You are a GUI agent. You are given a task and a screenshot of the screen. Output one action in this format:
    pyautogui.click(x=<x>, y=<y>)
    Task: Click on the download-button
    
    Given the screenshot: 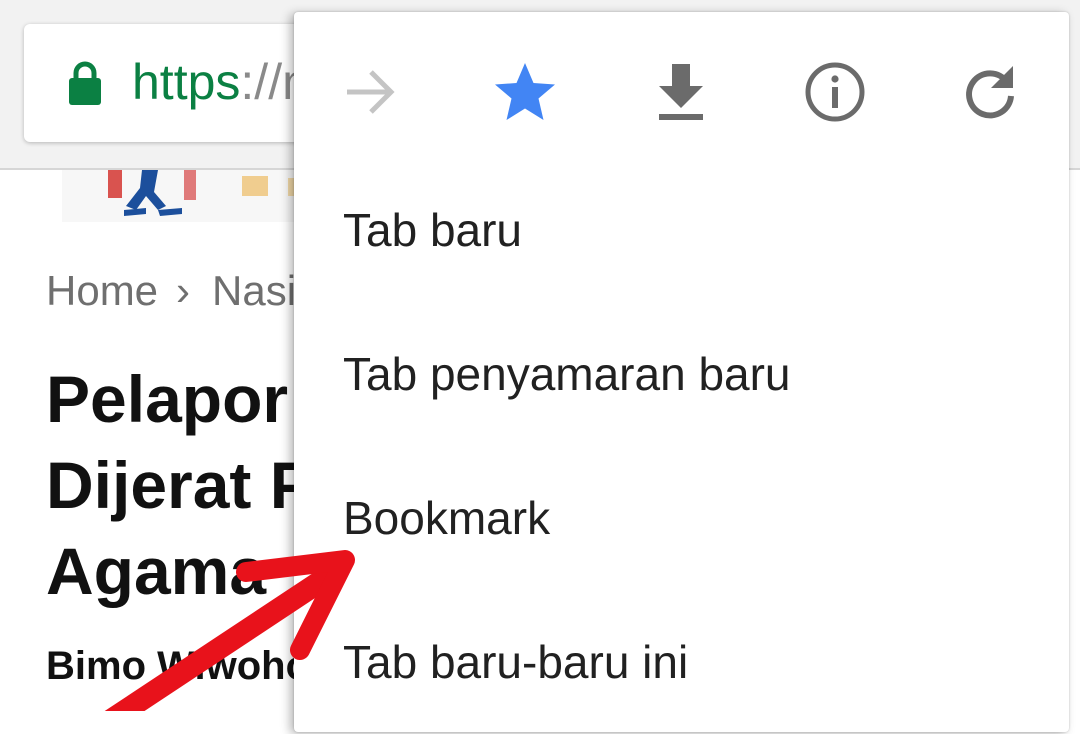 What is the action you would take?
    pyautogui.click(x=681, y=92)
    